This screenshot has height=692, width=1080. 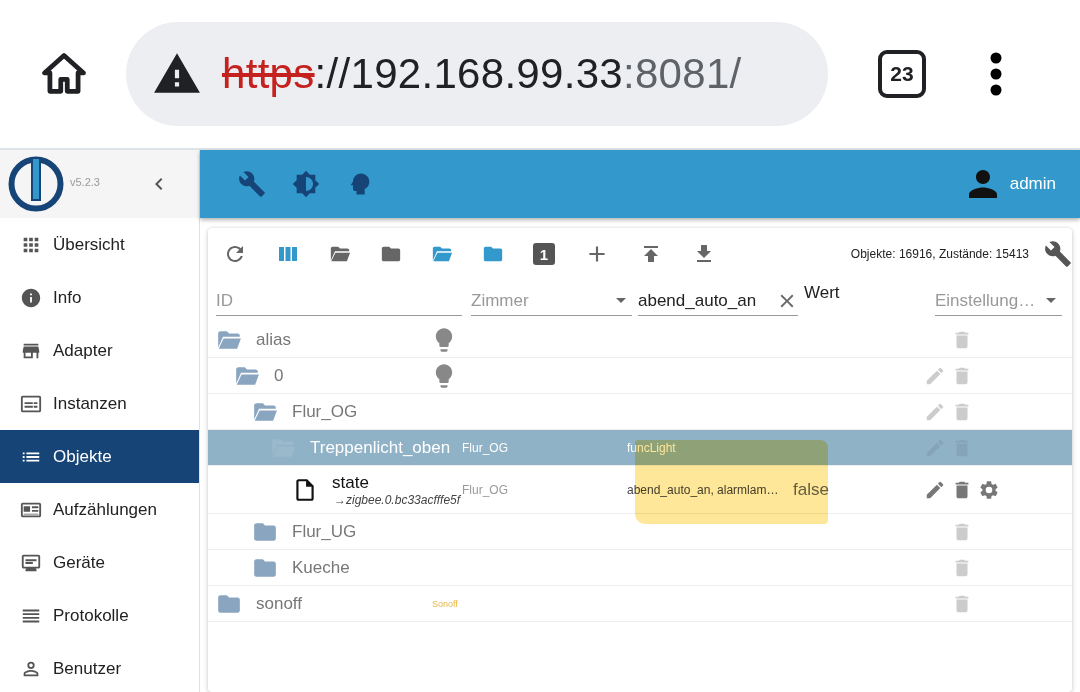 I want to click on nav-item: Geräte, so click(x=99, y=562).